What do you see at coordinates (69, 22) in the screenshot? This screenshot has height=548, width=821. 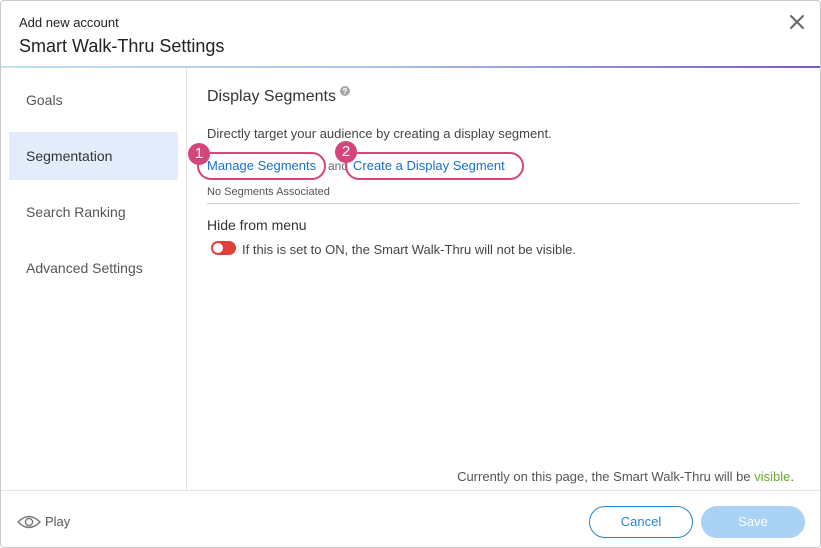 I see `dialog-subtitle: Add new account` at bounding box center [69, 22].